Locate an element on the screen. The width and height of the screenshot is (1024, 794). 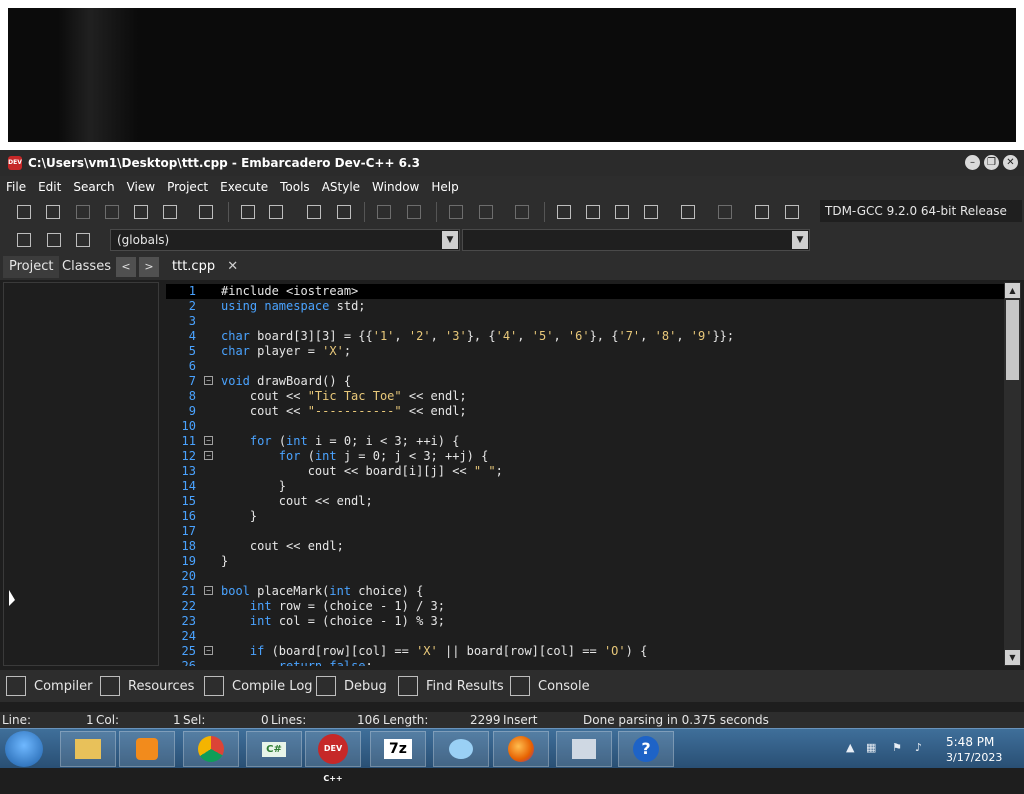
code-line: 10 is located at coordinates (585, 426).